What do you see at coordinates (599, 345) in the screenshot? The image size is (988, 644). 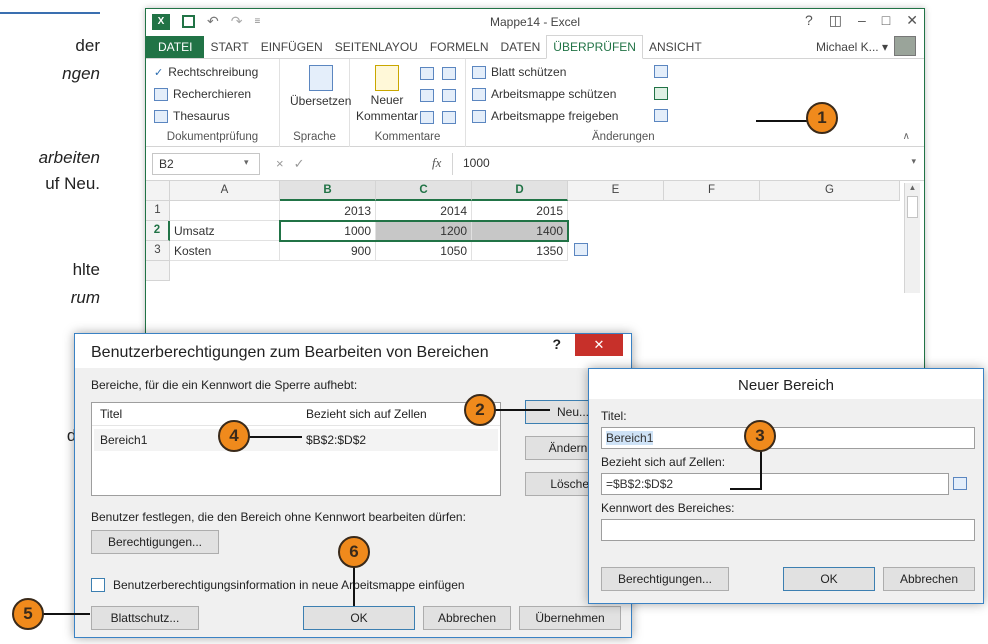 I see `dialog-close-button: ✕` at bounding box center [599, 345].